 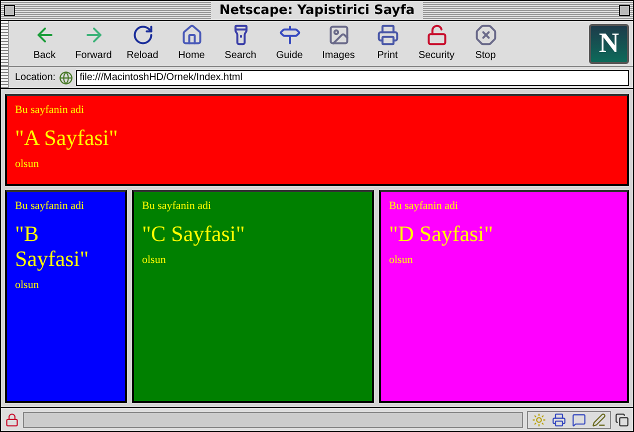 I want to click on reload-icon, so click(x=143, y=35).